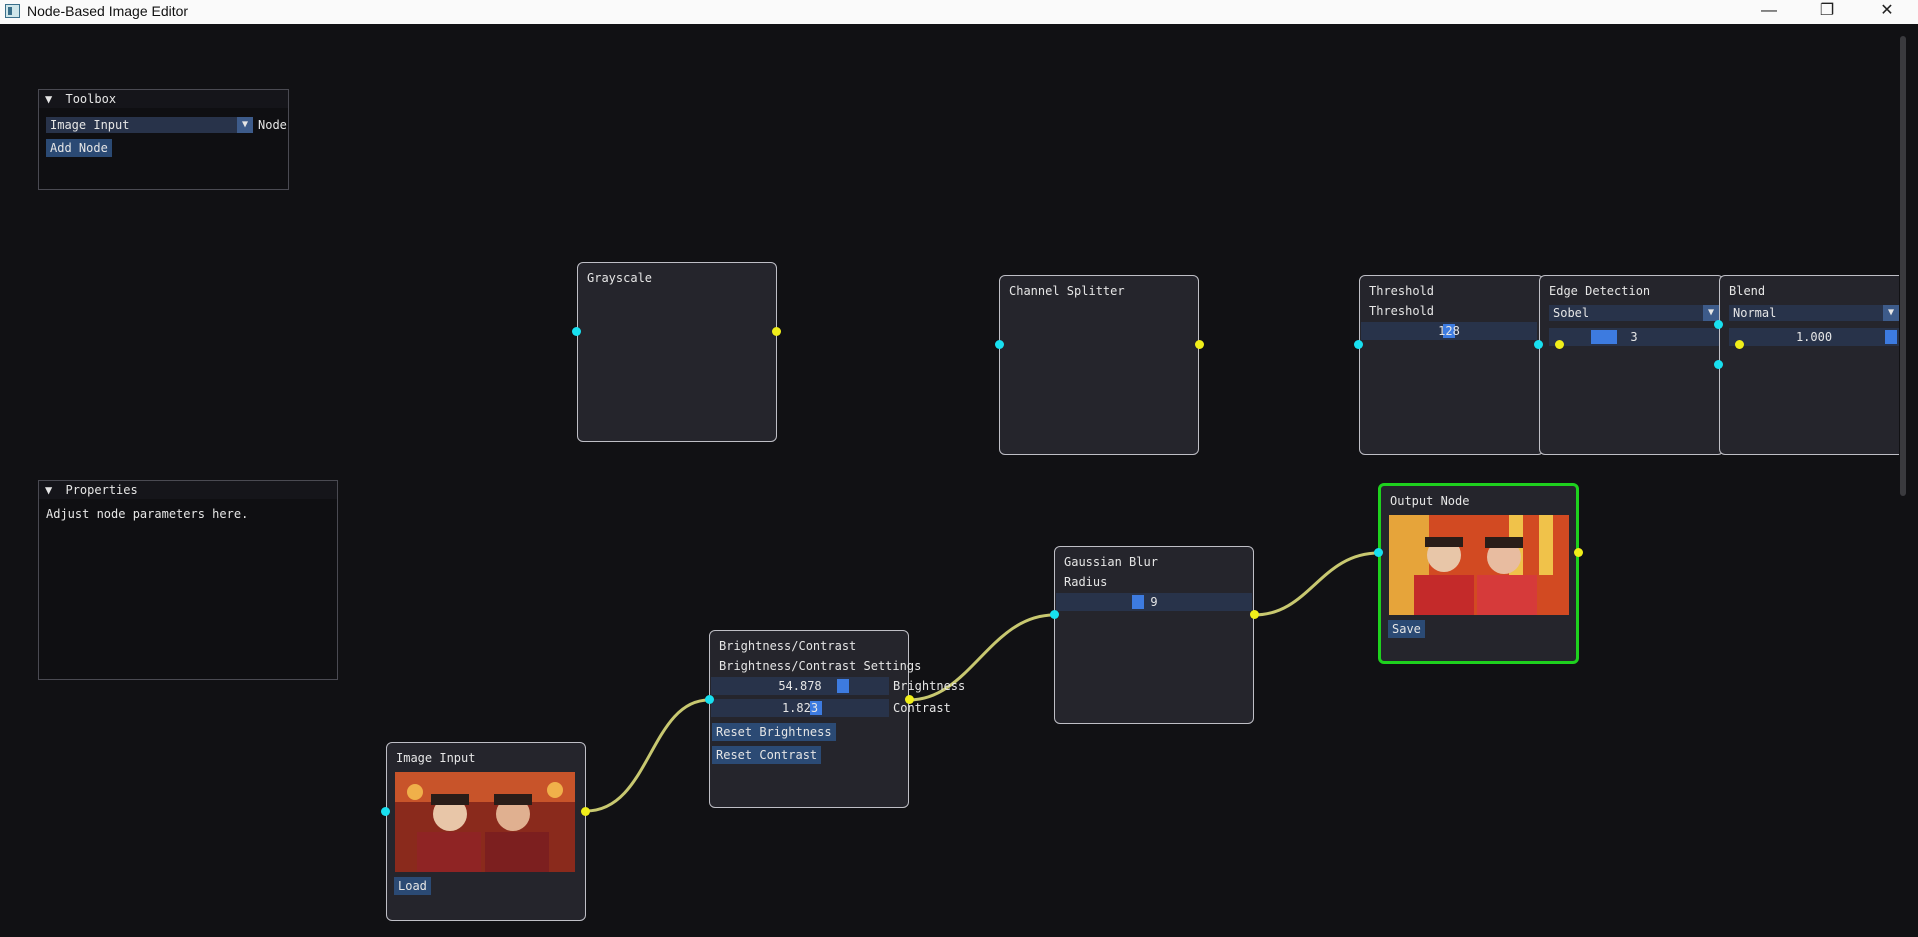  Describe the element at coordinates (1559, 344) in the screenshot. I see `edge-detection-output-pin` at that location.